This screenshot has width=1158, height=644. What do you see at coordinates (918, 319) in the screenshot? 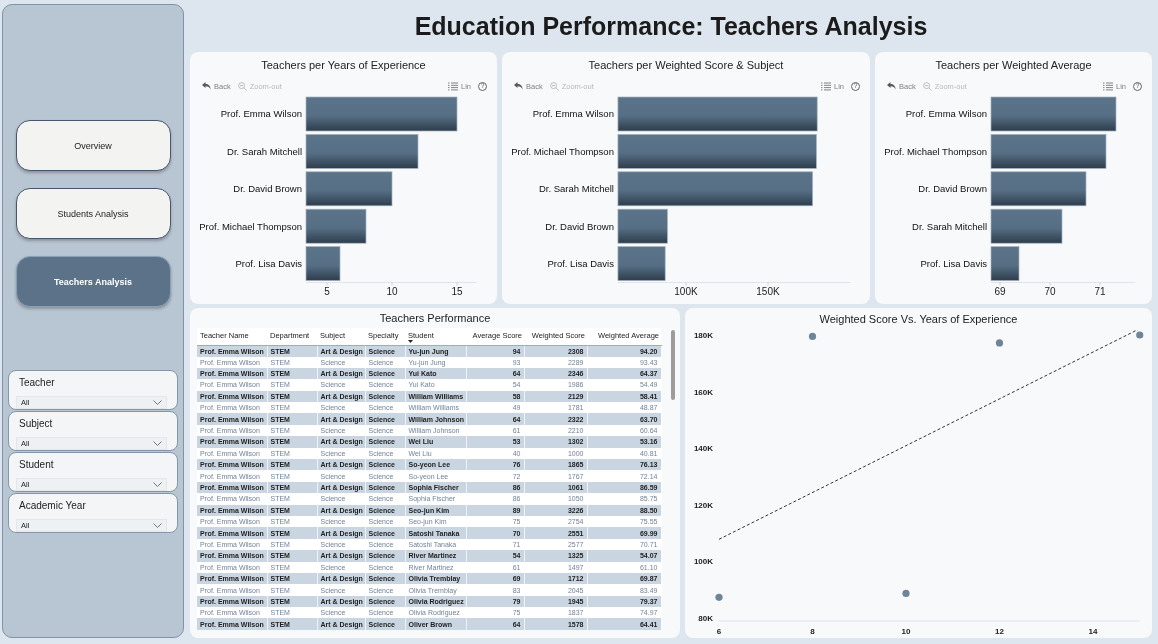
I see `chart-title: Weighted Score Vs. Years of Experience` at bounding box center [918, 319].